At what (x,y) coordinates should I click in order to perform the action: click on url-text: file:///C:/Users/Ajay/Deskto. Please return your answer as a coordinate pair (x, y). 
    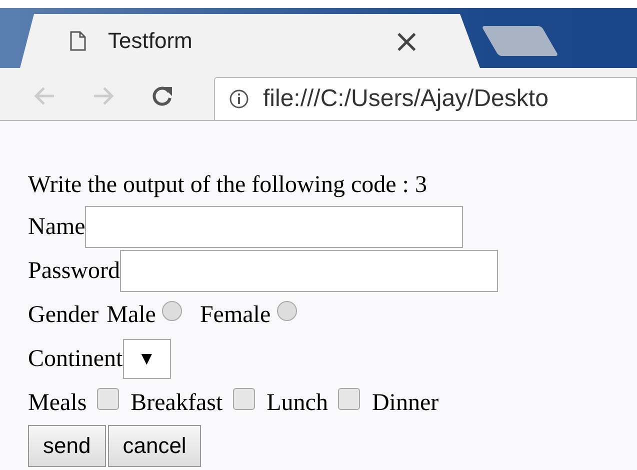
    Looking at the image, I should click on (405, 99).